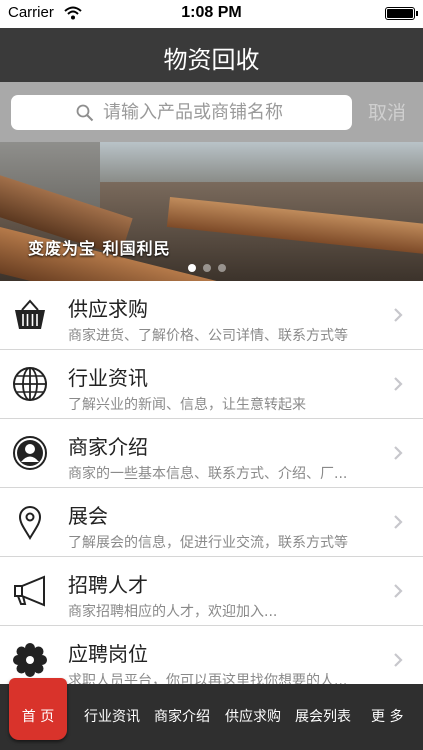 Image resolution: width=423 pixels, height=750 pixels. I want to click on menu-item-subtitle: 了解展会的信息，促进行业交流，联系方式等, so click(208, 543).